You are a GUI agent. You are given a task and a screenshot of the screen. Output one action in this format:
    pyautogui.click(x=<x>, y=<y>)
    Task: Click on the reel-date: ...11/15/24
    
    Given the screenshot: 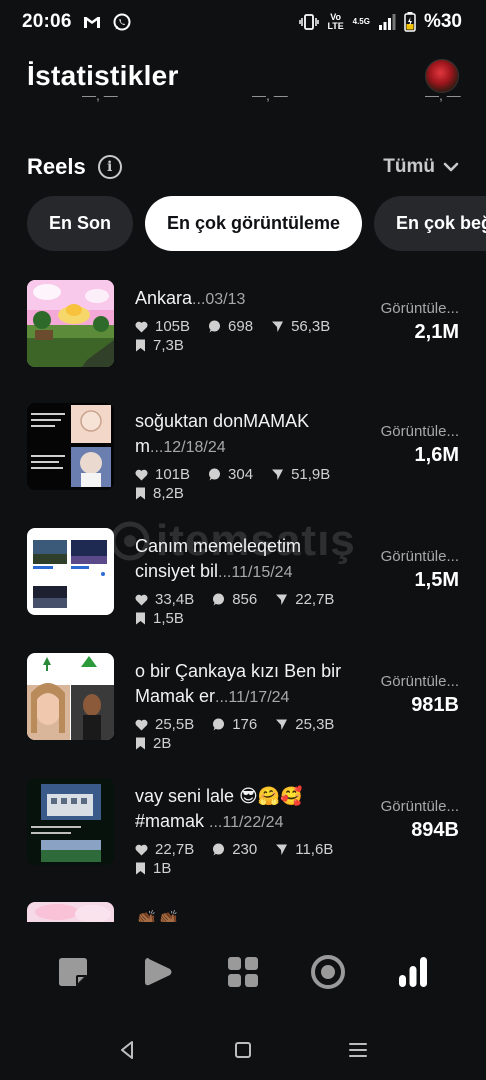 What is the action you would take?
    pyautogui.click(x=255, y=572)
    